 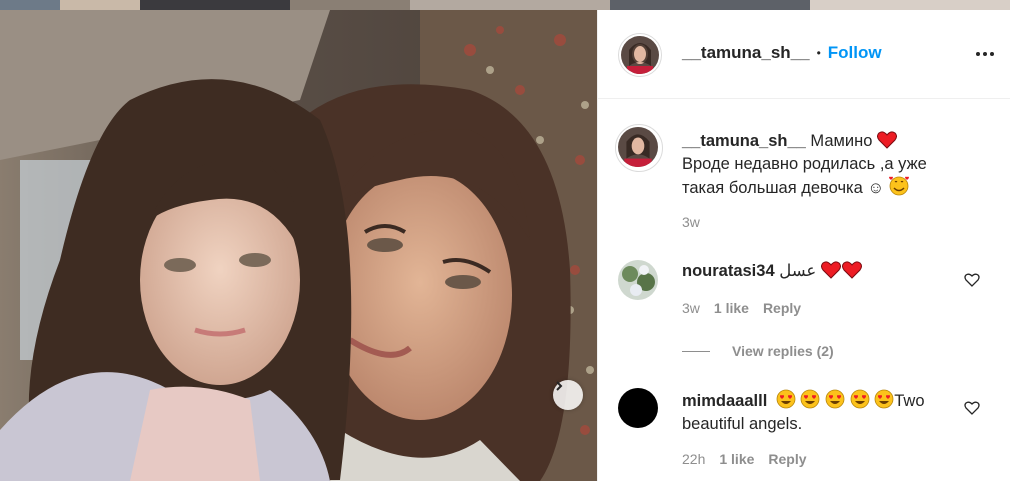 What do you see at coordinates (691, 222) in the screenshot?
I see `caption-time: 3w` at bounding box center [691, 222].